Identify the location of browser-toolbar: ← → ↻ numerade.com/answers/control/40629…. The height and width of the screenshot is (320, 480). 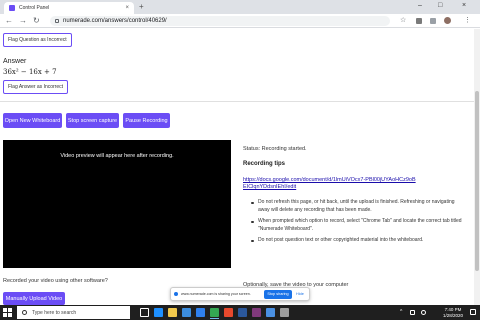
(240, 21).